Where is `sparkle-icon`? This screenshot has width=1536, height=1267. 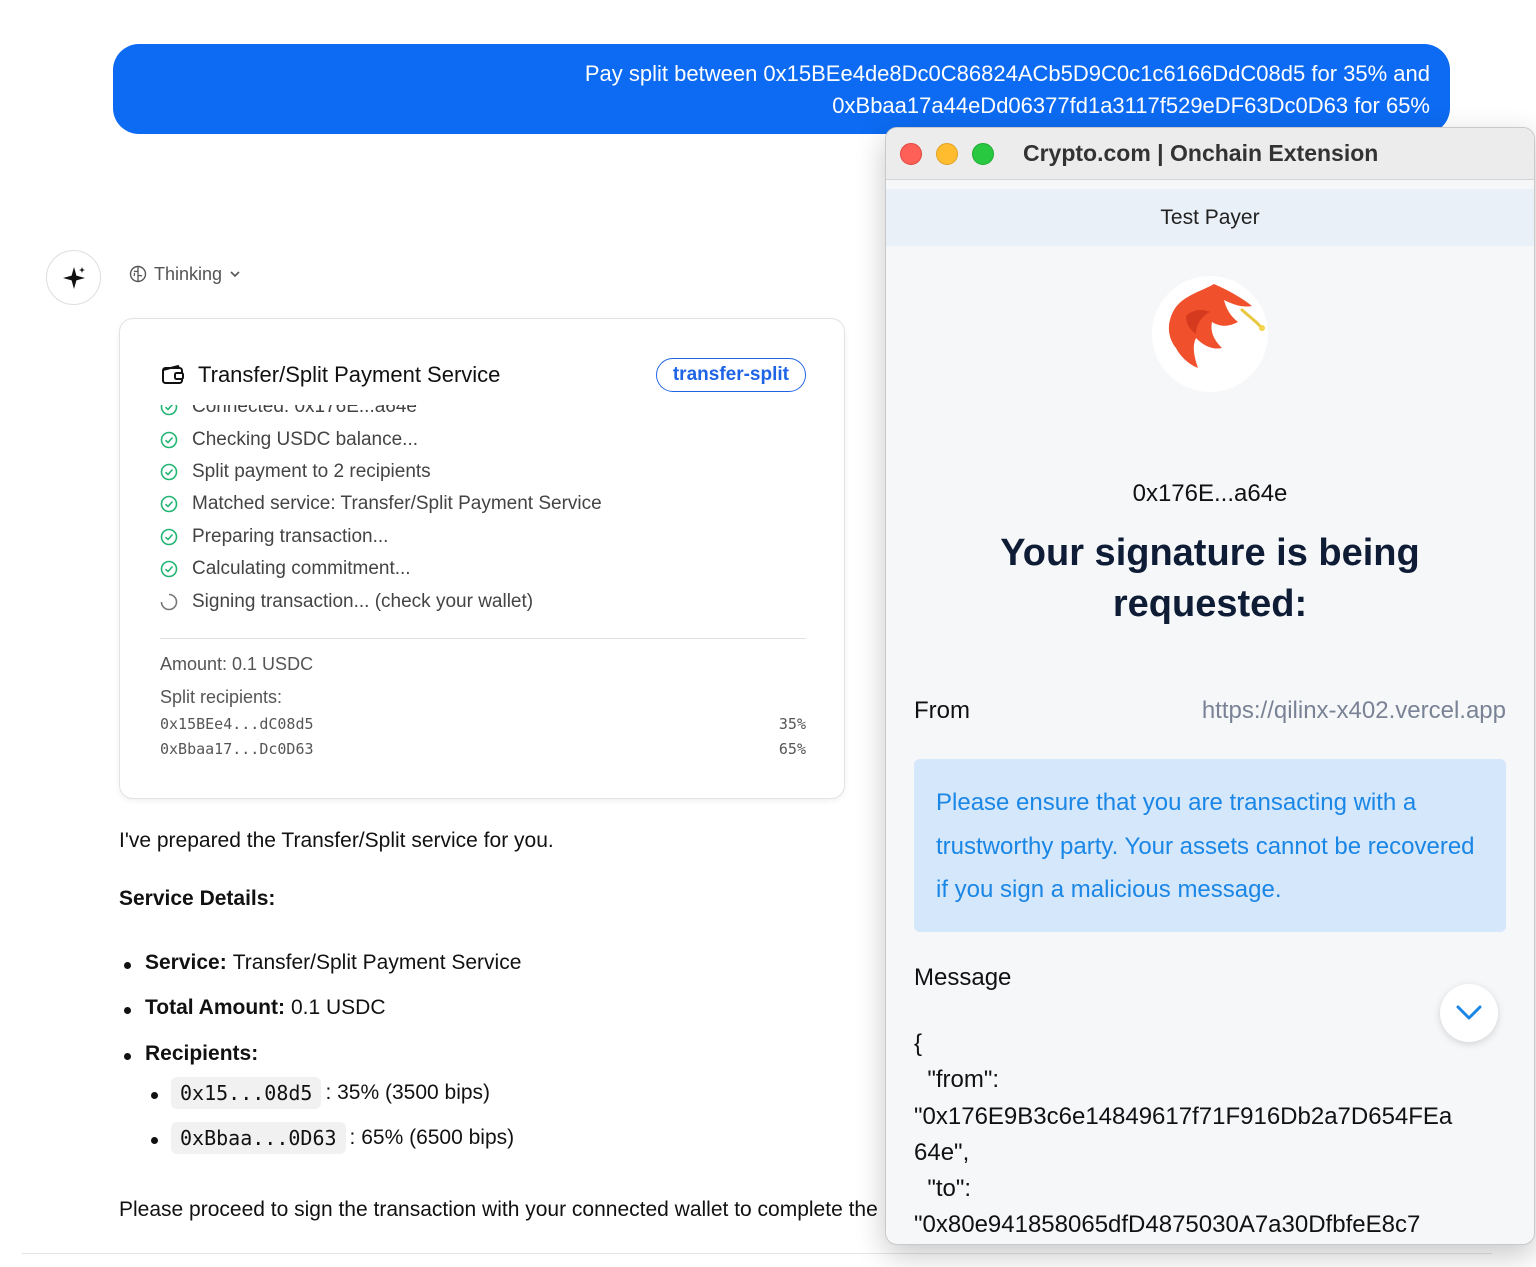 sparkle-icon is located at coordinates (73, 277).